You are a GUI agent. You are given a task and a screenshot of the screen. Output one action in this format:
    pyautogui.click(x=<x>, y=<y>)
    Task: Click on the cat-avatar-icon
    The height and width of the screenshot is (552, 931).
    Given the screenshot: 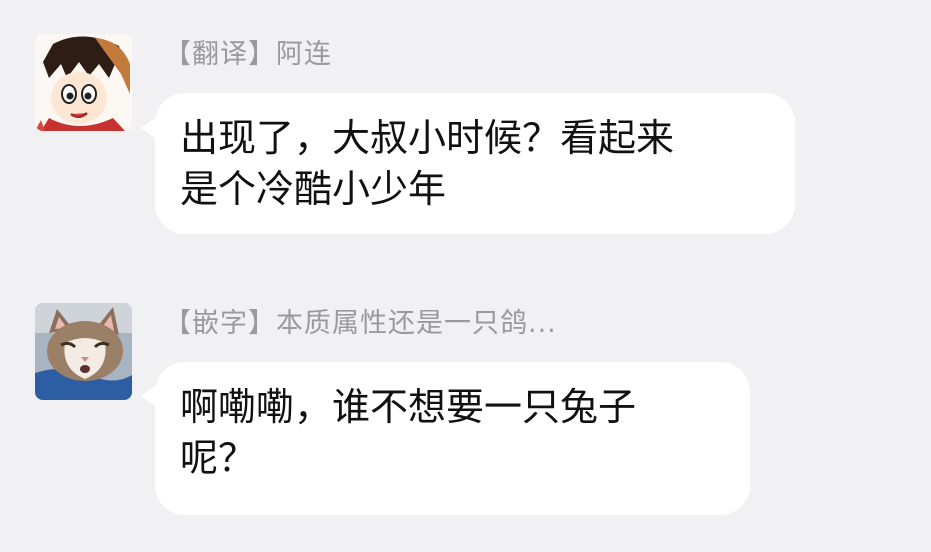 What is the action you would take?
    pyautogui.click(x=83, y=351)
    